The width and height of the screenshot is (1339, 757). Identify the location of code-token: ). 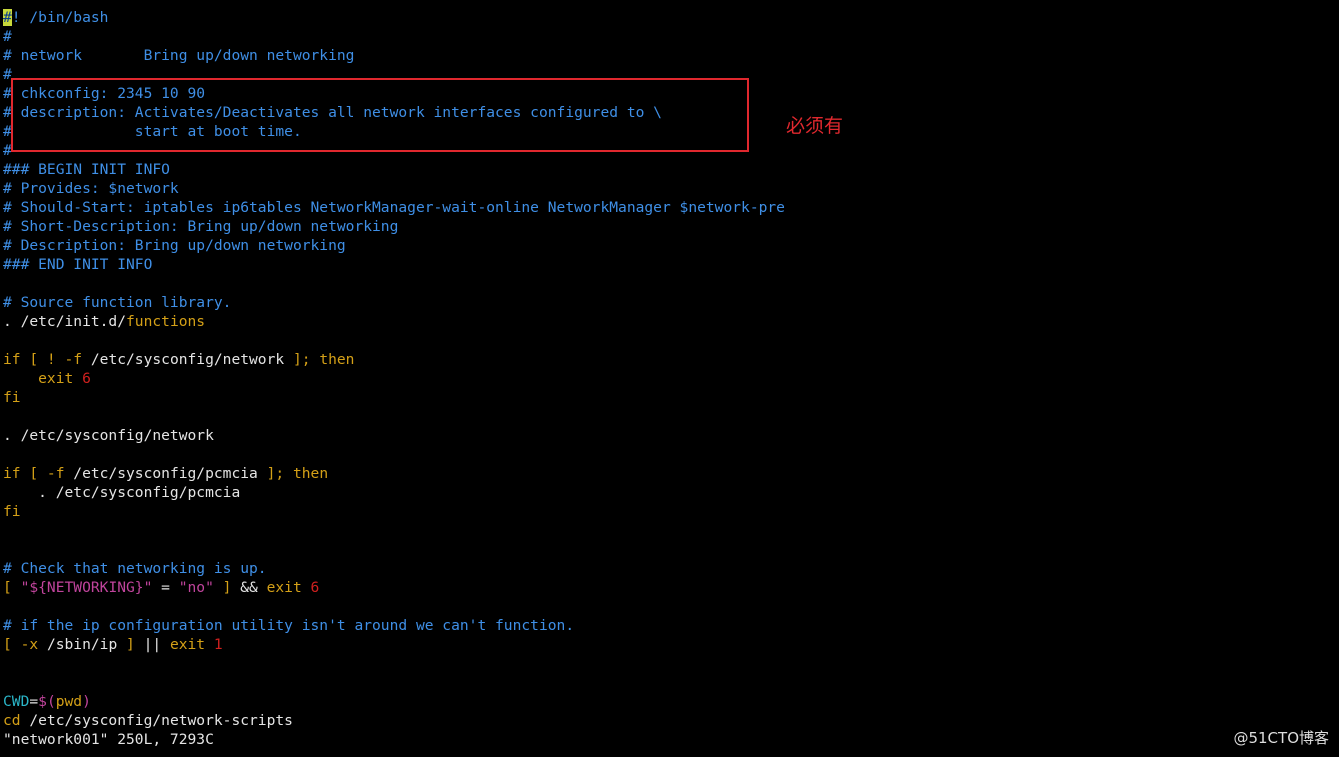
(86, 701).